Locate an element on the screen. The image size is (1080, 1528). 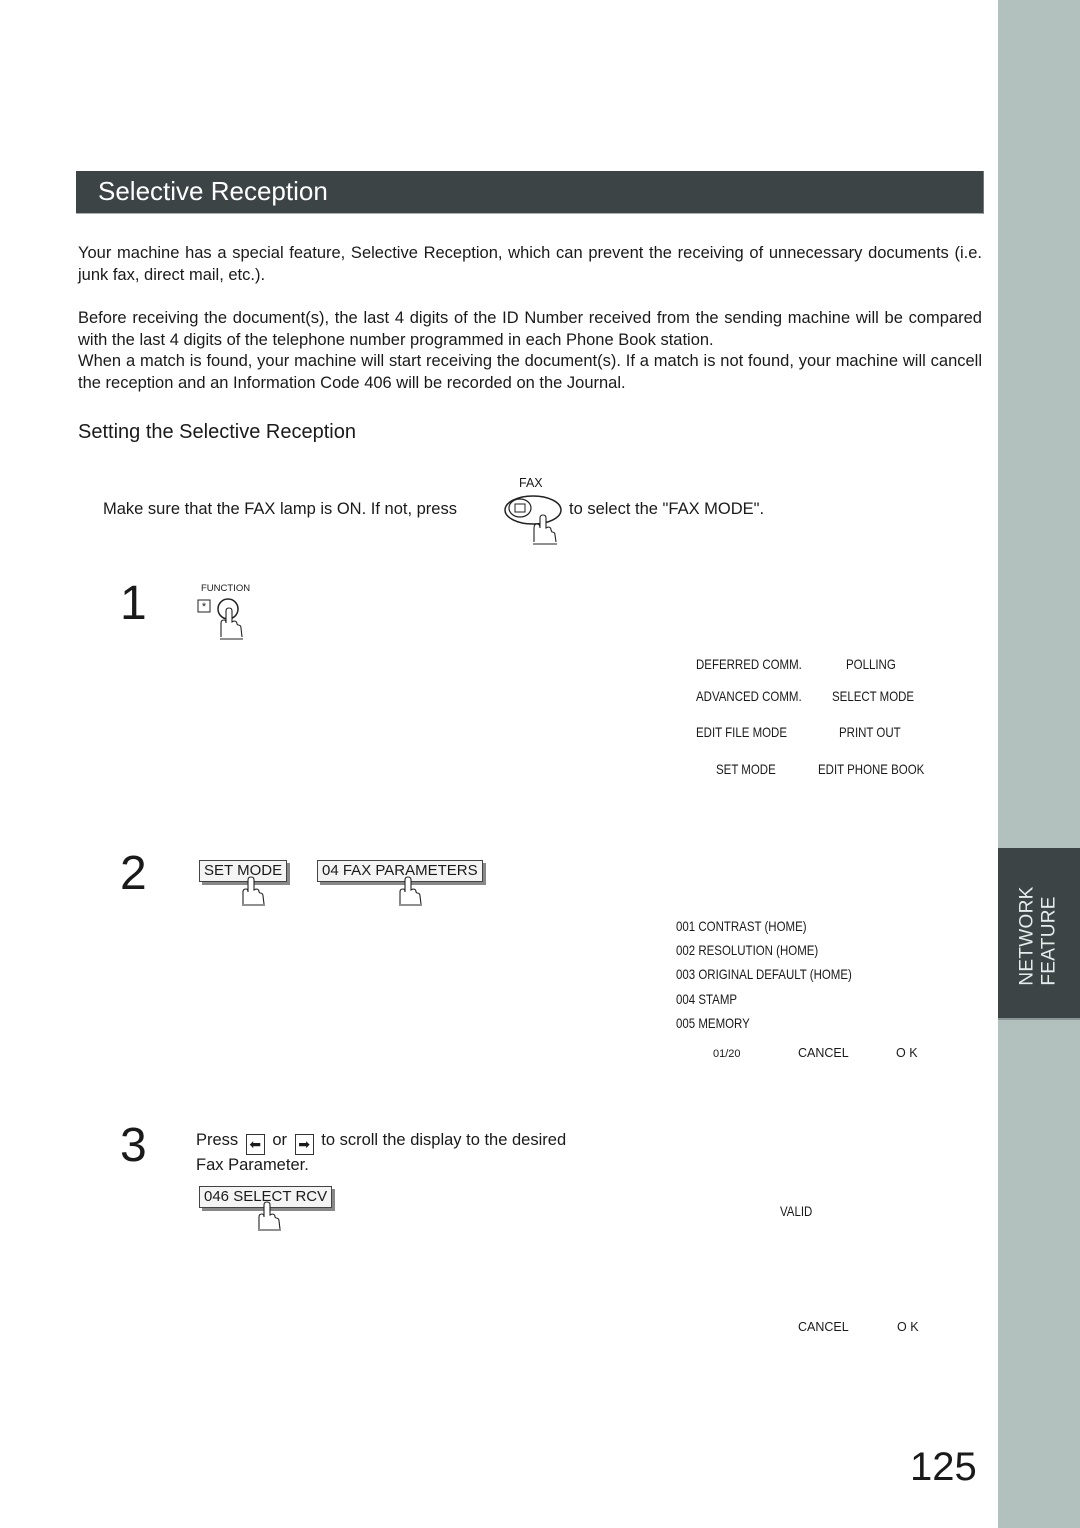
chapter-tab: NETWORK FEATURE is located at coordinates (1039, 934).